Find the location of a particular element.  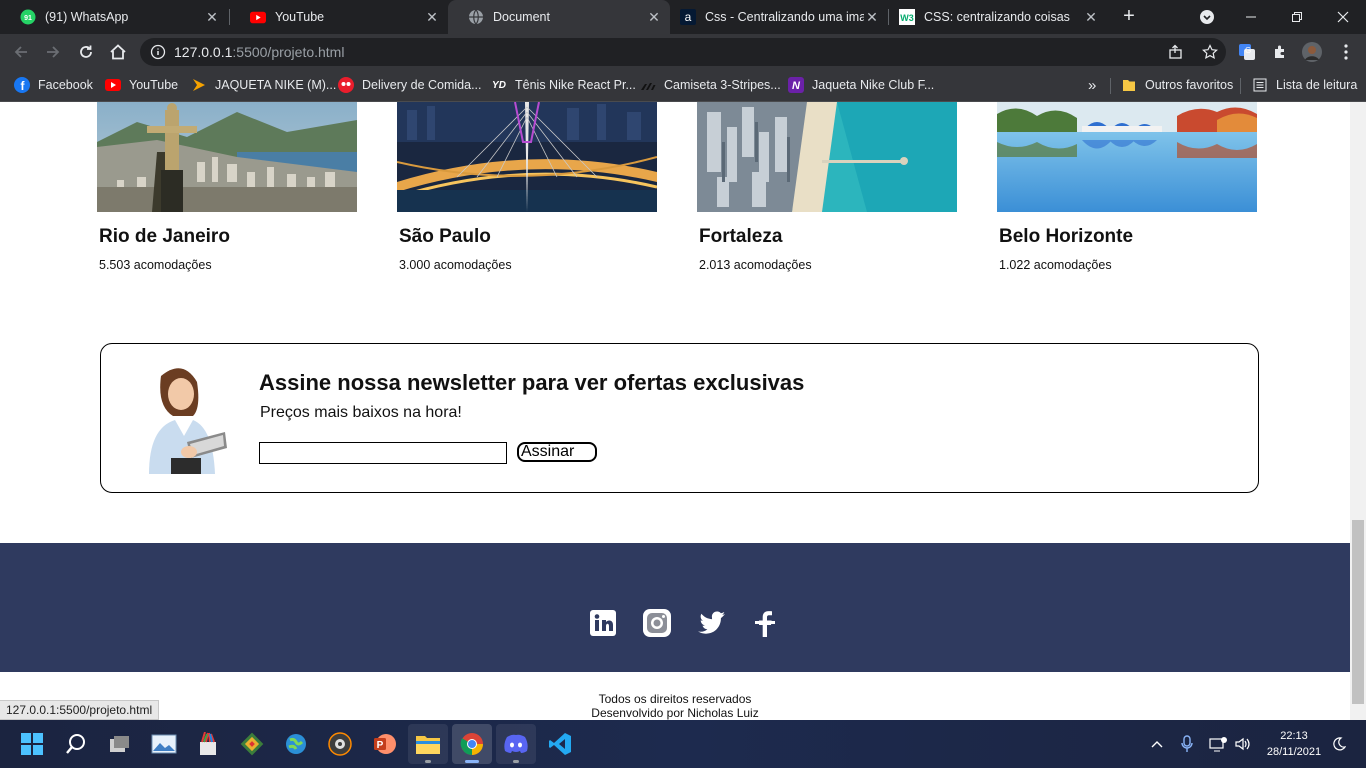

tab-title: Document is located at coordinates (521, 17).